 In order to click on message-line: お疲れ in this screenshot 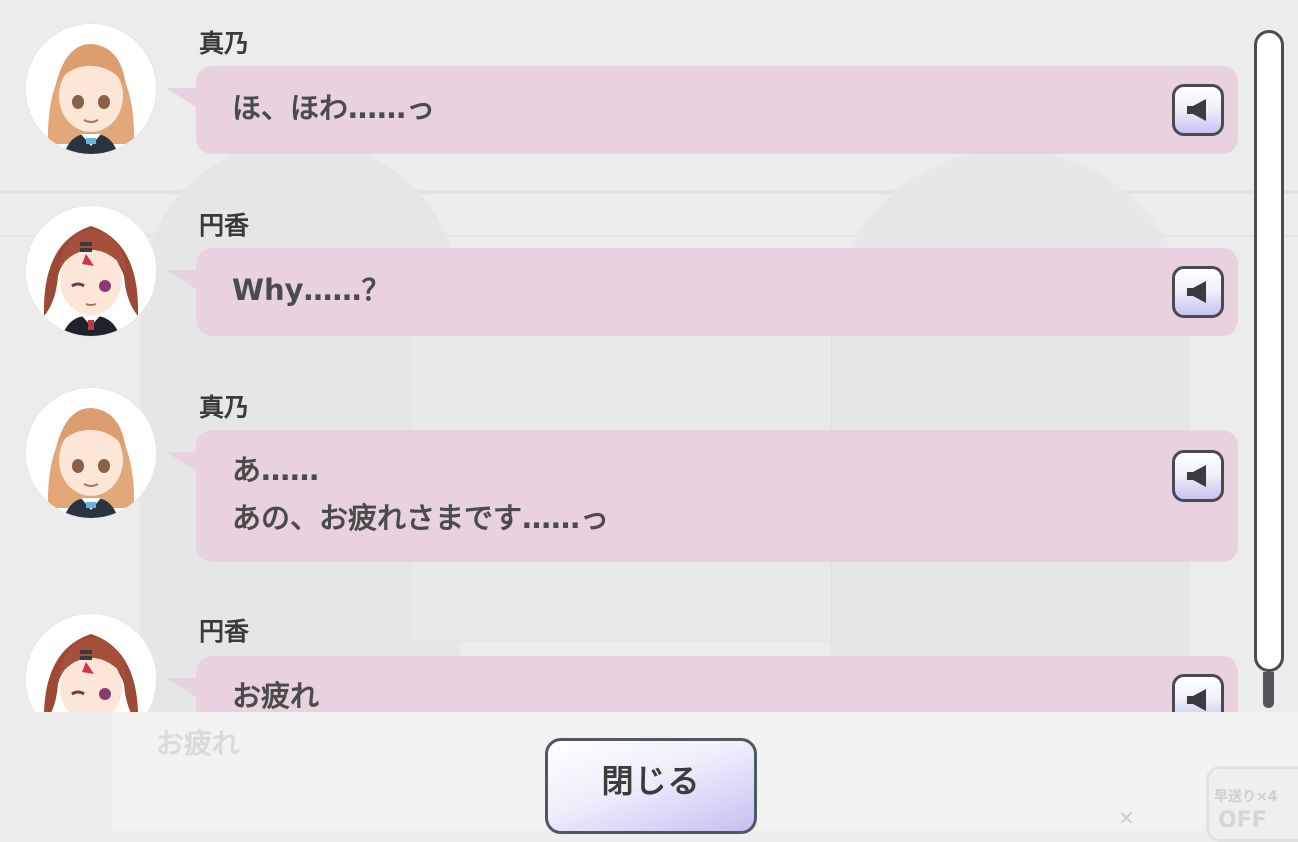, I will do `click(276, 695)`.